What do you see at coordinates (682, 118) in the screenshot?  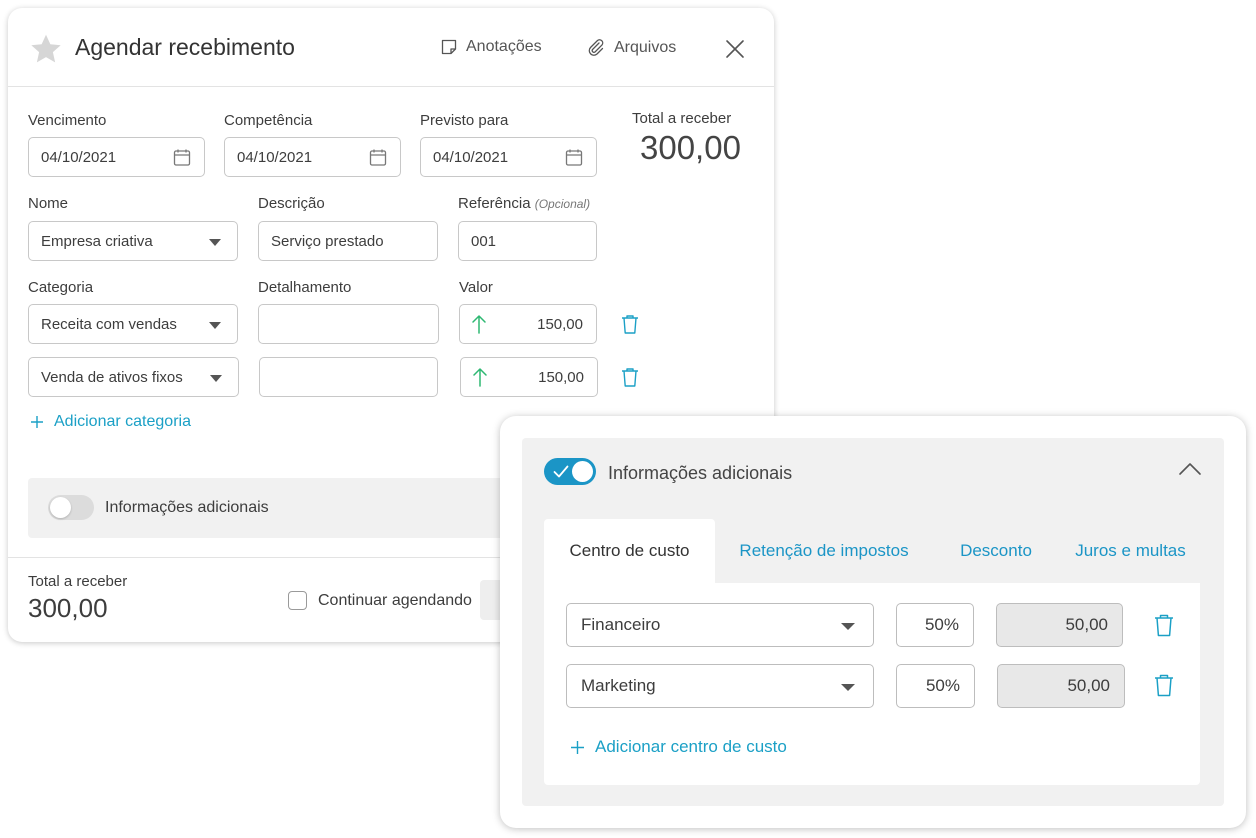 I see `total-receivable-label: Total a receber` at bounding box center [682, 118].